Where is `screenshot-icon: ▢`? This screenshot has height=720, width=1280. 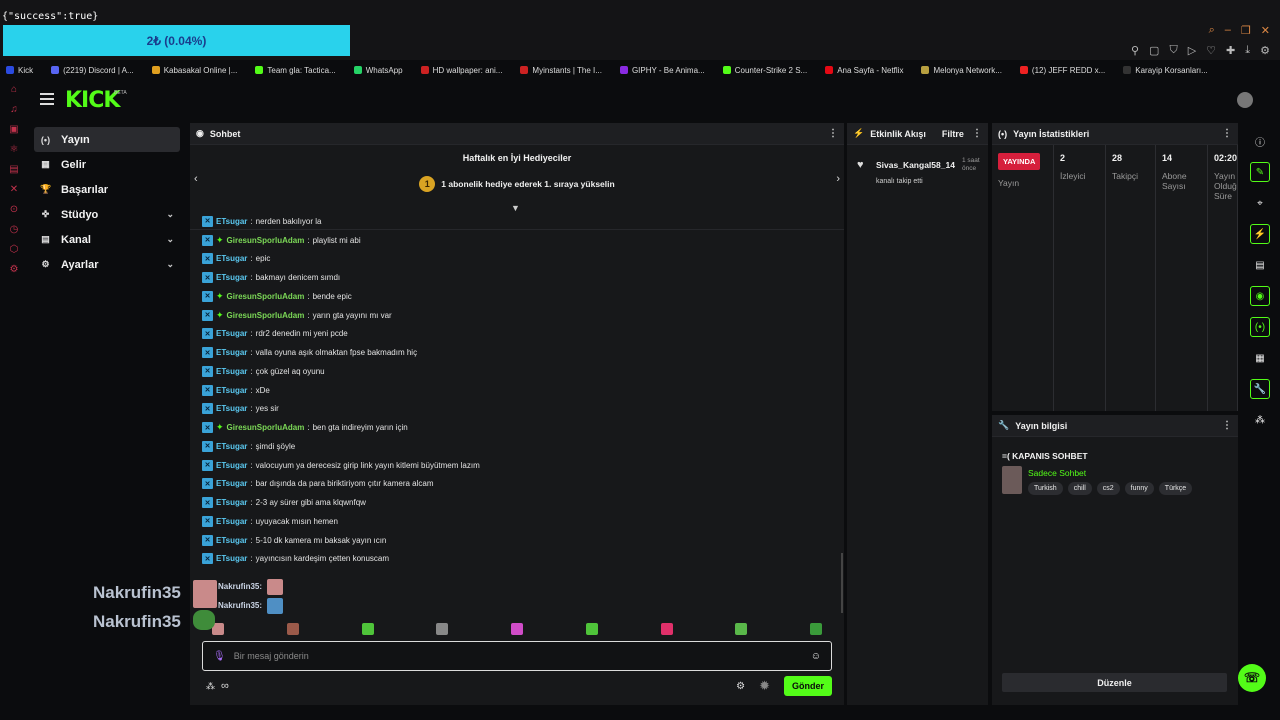
screenshot-icon: ▢ is located at coordinates (1154, 50).